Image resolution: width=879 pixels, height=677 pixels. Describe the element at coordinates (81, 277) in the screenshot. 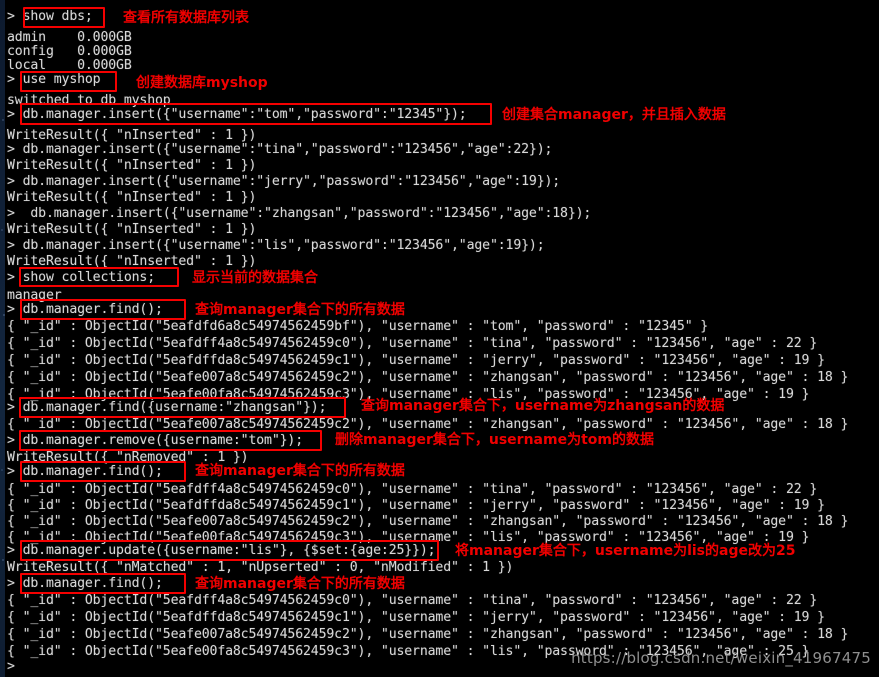

I see `terminal-line: > show collections;` at that location.